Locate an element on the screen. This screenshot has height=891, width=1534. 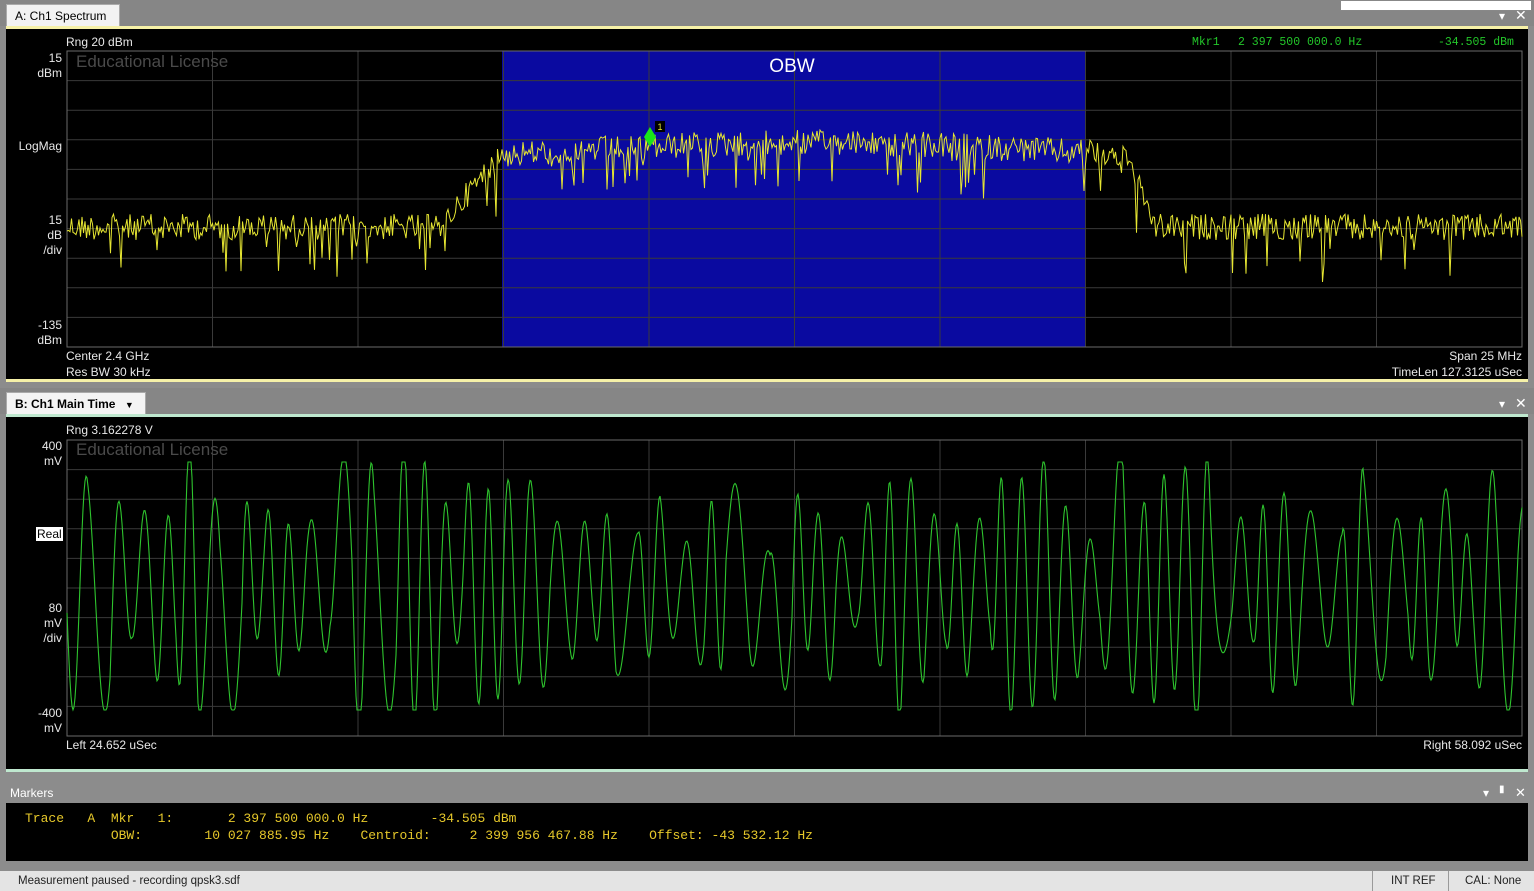
marker-header-name: Mkr1 is located at coordinates (1206, 42).